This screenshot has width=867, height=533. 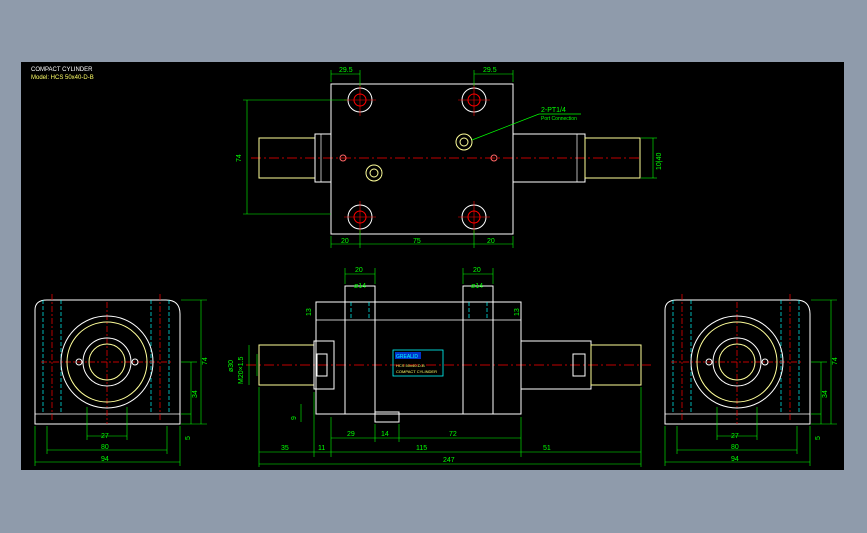 What do you see at coordinates (294, 418) in the screenshot?
I see `front-dim-9: 9` at bounding box center [294, 418].